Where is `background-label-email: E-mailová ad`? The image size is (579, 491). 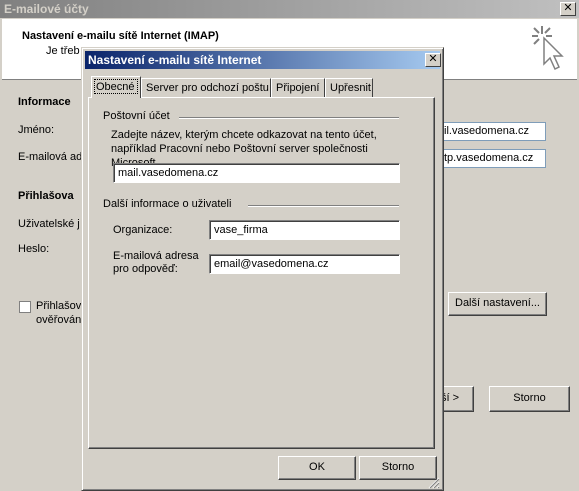 background-label-email: E-mailová ad is located at coordinates (50, 157).